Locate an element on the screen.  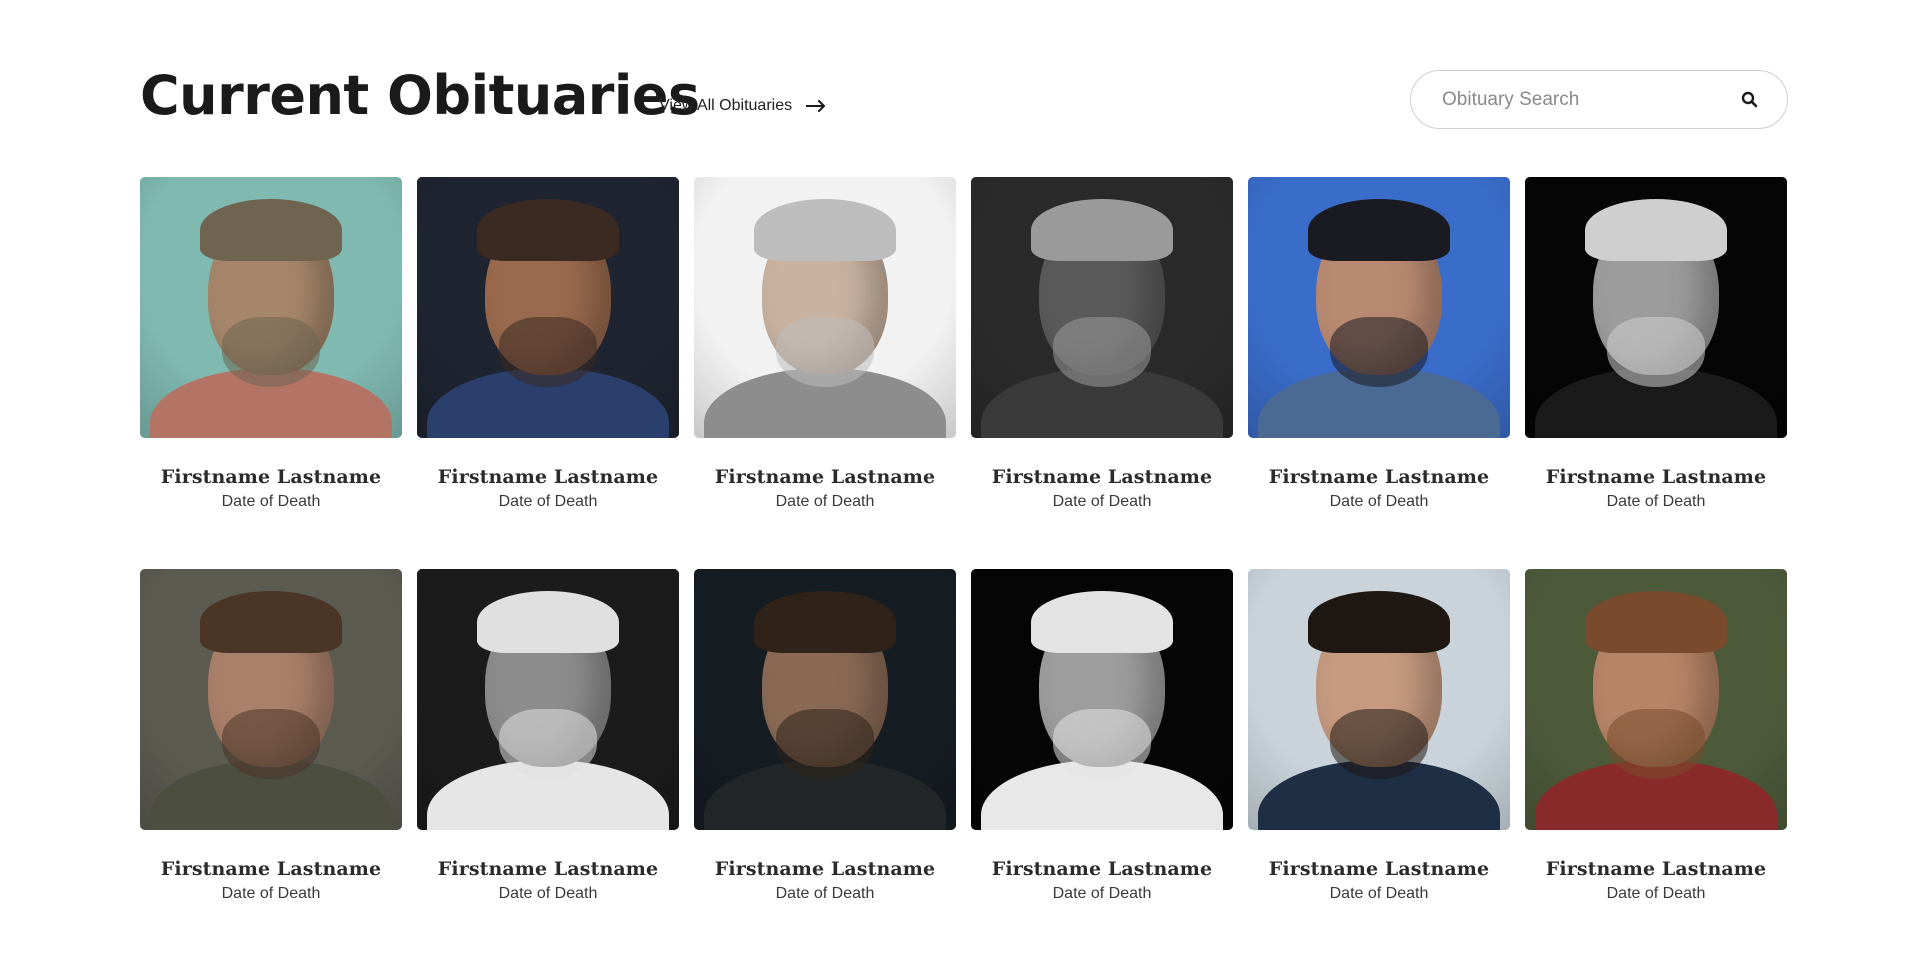
view-all-label: View All Obituaries is located at coordinates (726, 105).